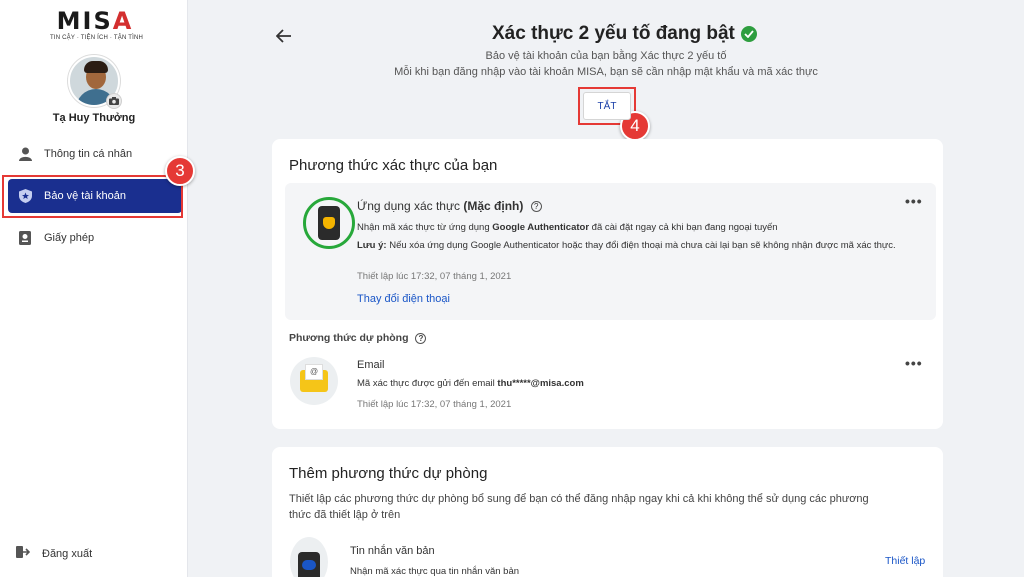  I want to click on logout-button: Đăng xuất, so click(54, 553).